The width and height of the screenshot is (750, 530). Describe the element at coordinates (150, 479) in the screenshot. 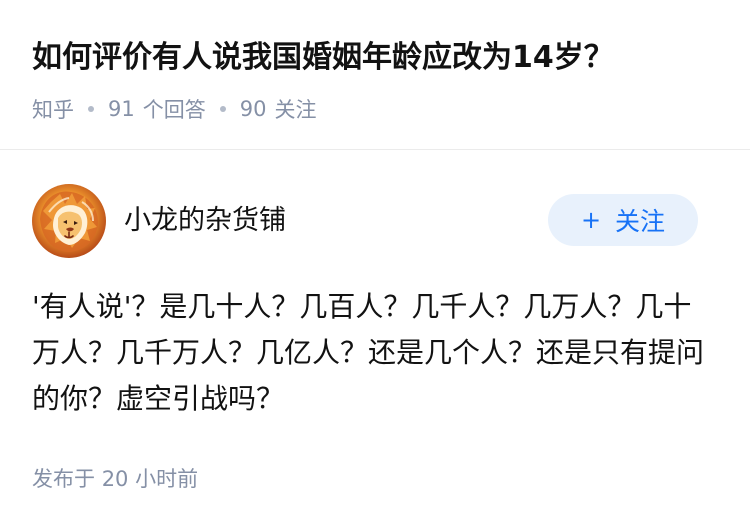

I see `published-time: 20 小时前` at that location.